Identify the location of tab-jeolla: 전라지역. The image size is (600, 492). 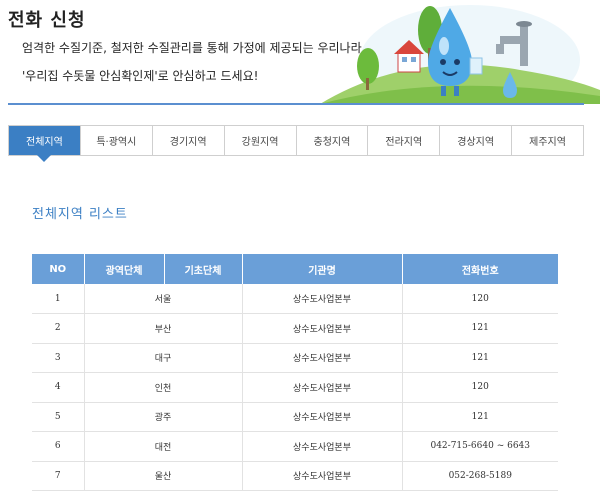
(404, 140).